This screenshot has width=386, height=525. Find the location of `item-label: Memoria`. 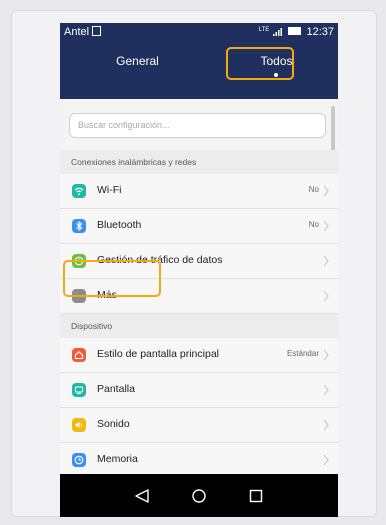

item-label: Memoria is located at coordinates (117, 459).